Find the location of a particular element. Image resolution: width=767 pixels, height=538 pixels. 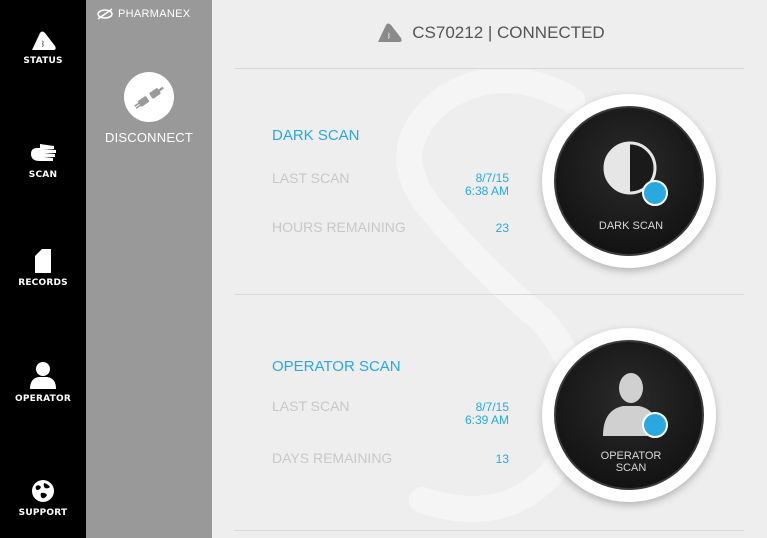

operator-scan-last-scan-value: 8/7/15 6:39 AM is located at coordinates (464, 414).